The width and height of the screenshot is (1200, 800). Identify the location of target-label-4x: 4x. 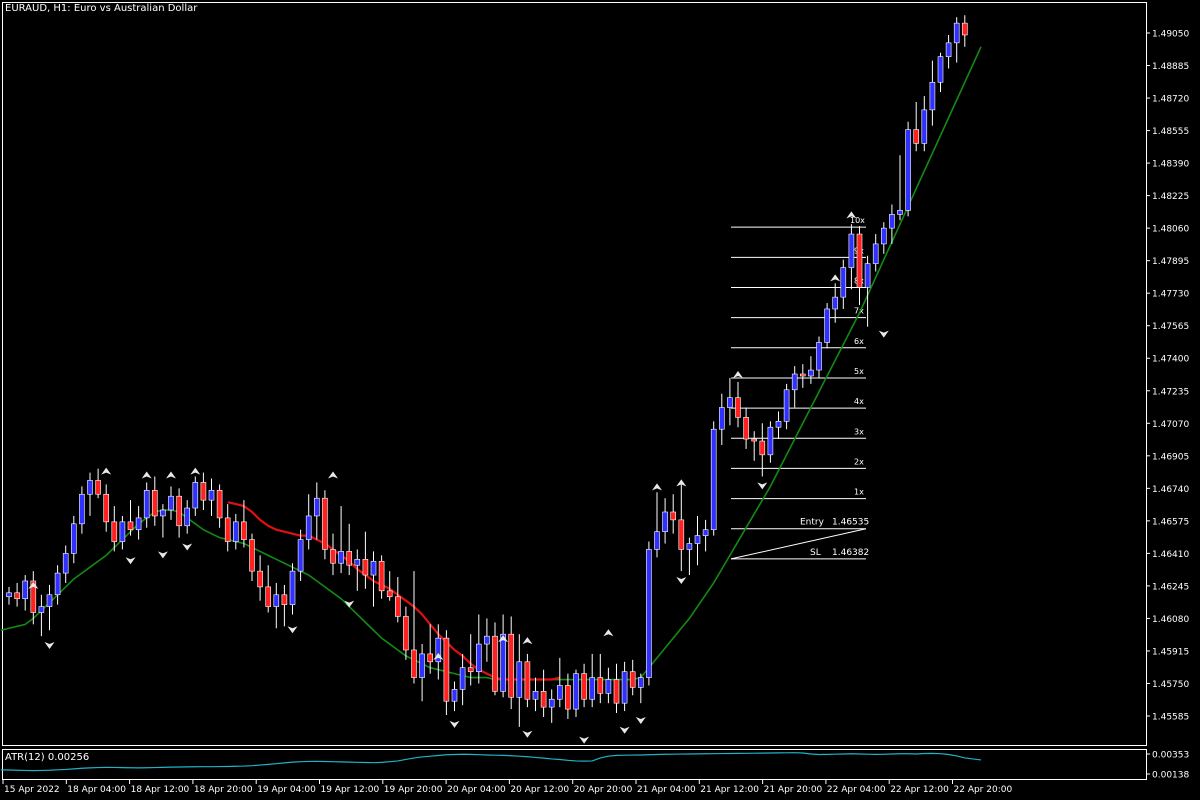
(859, 401).